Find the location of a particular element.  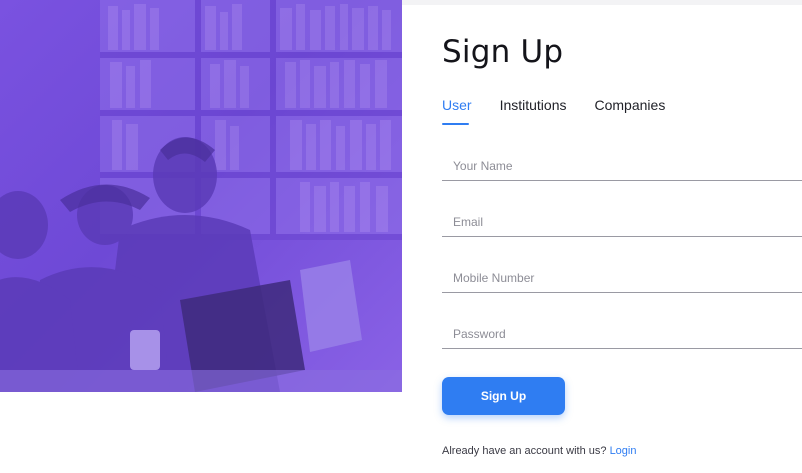

tab-user: User is located at coordinates (457, 112).